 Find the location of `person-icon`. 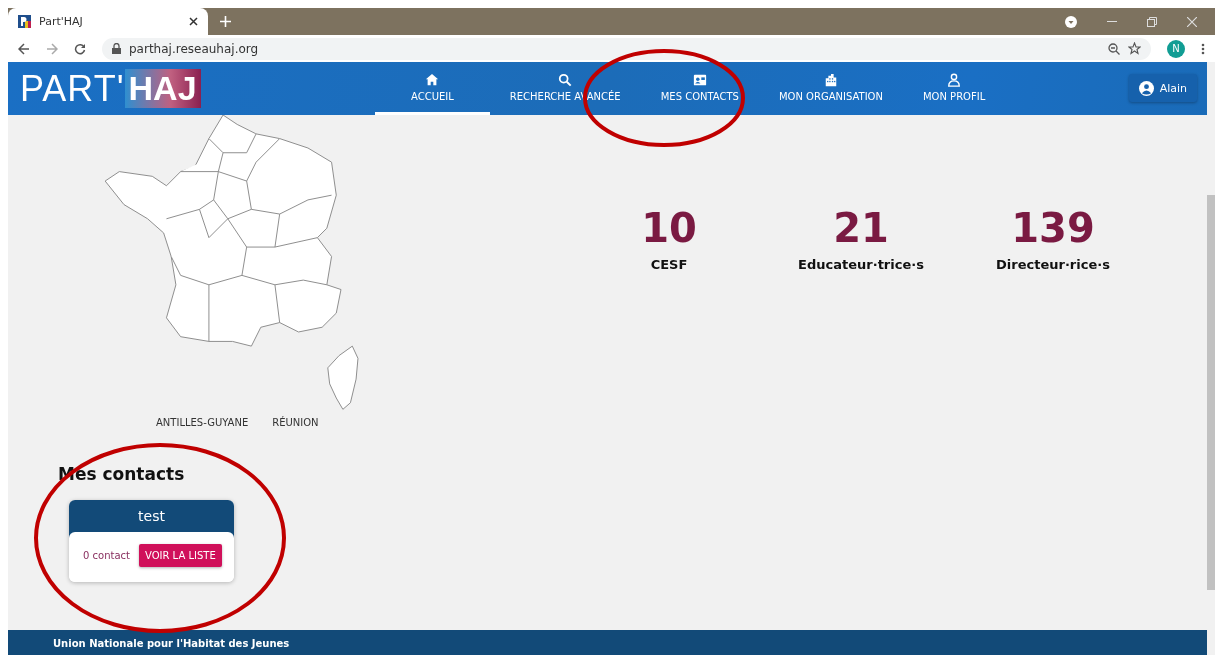

person-icon is located at coordinates (954, 79).